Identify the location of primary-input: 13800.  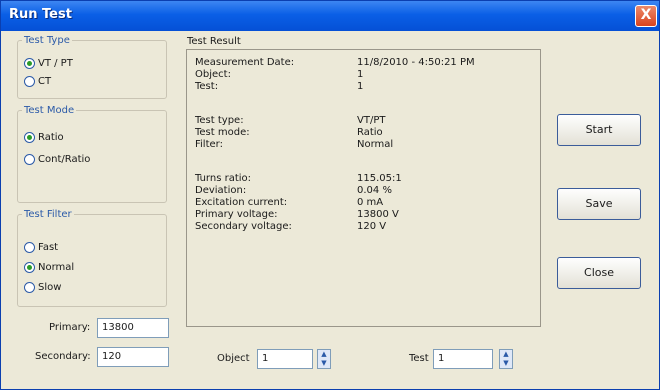
(133, 328).